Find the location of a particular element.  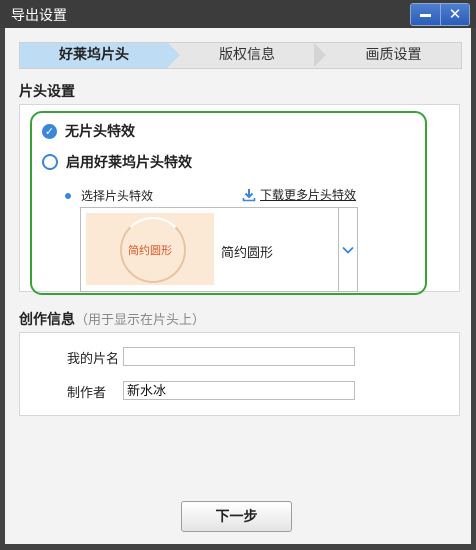

step-copyright: 版权信息 is located at coordinates (247, 55).